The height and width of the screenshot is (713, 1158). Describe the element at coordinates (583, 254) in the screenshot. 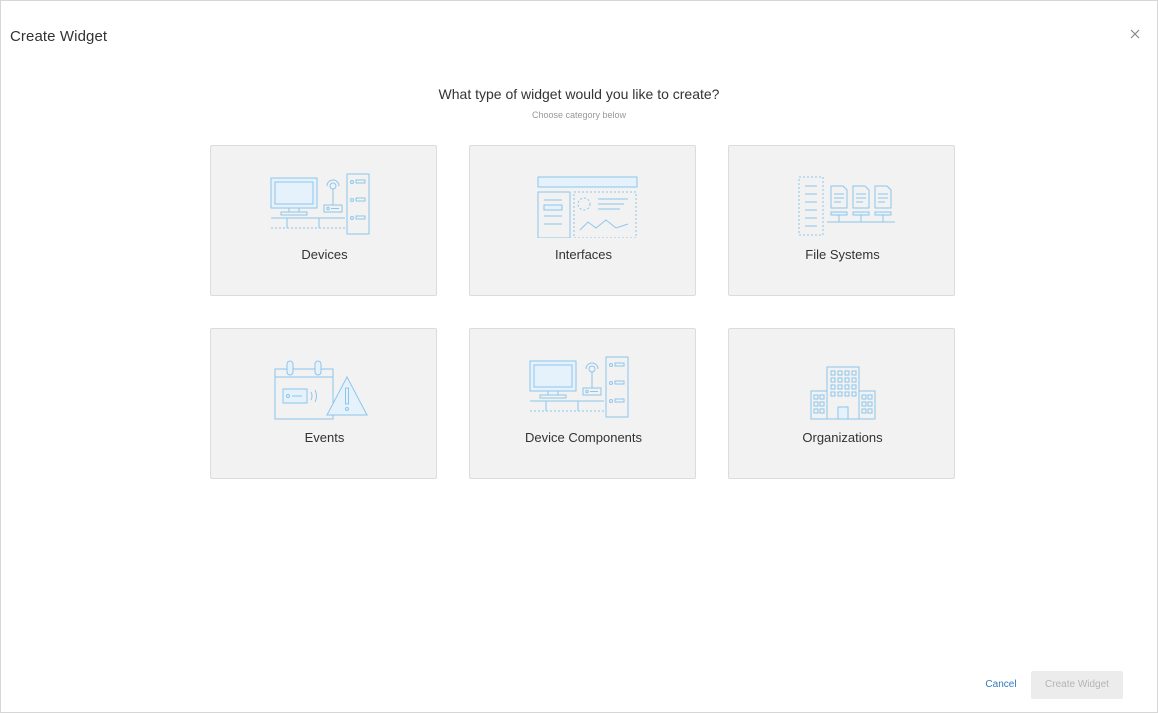

I see `category-label: Interfaces` at that location.